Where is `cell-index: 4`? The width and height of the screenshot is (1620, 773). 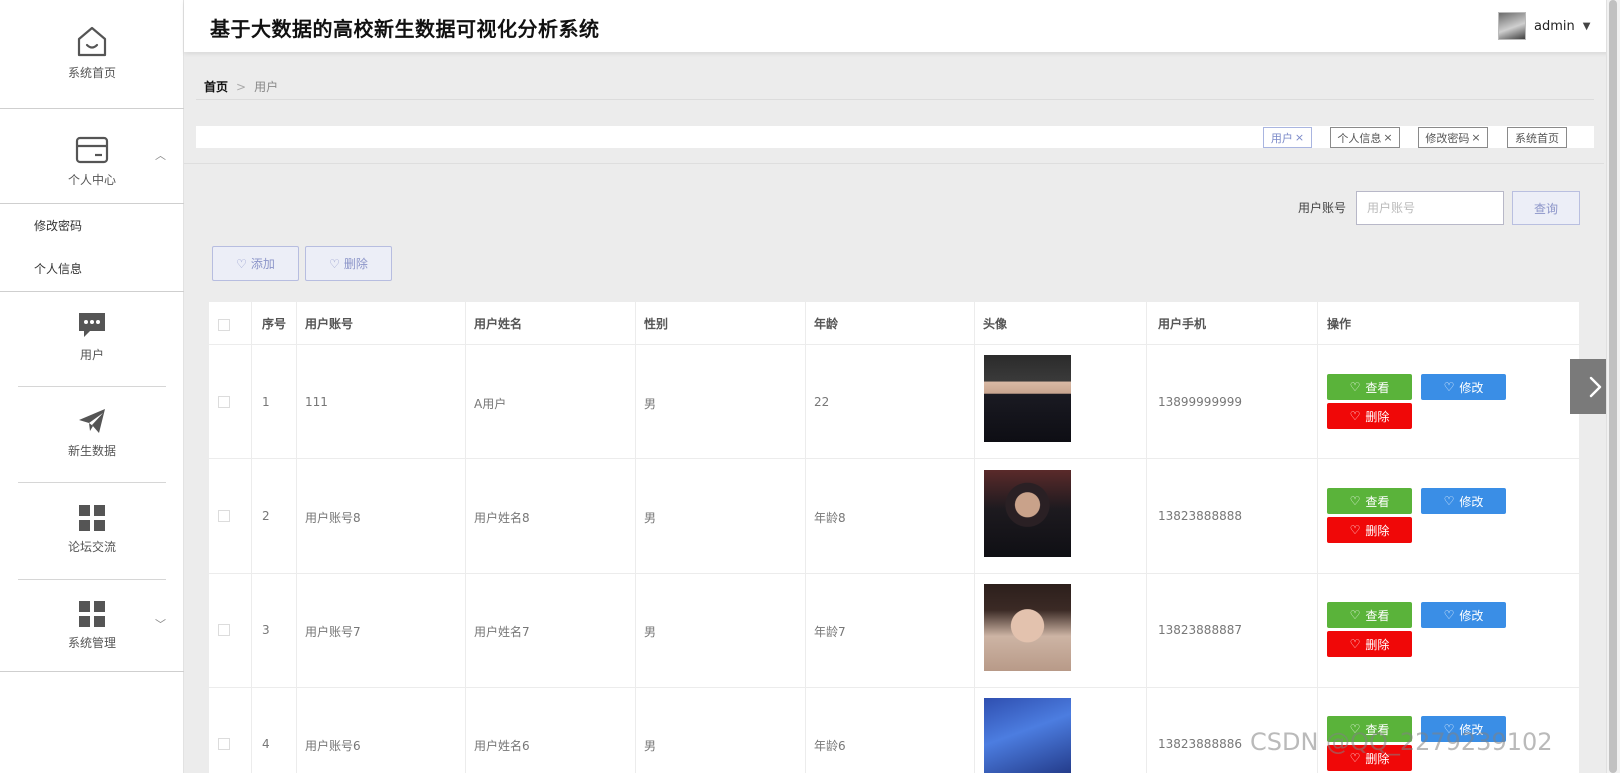
cell-index: 4 is located at coordinates (266, 744).